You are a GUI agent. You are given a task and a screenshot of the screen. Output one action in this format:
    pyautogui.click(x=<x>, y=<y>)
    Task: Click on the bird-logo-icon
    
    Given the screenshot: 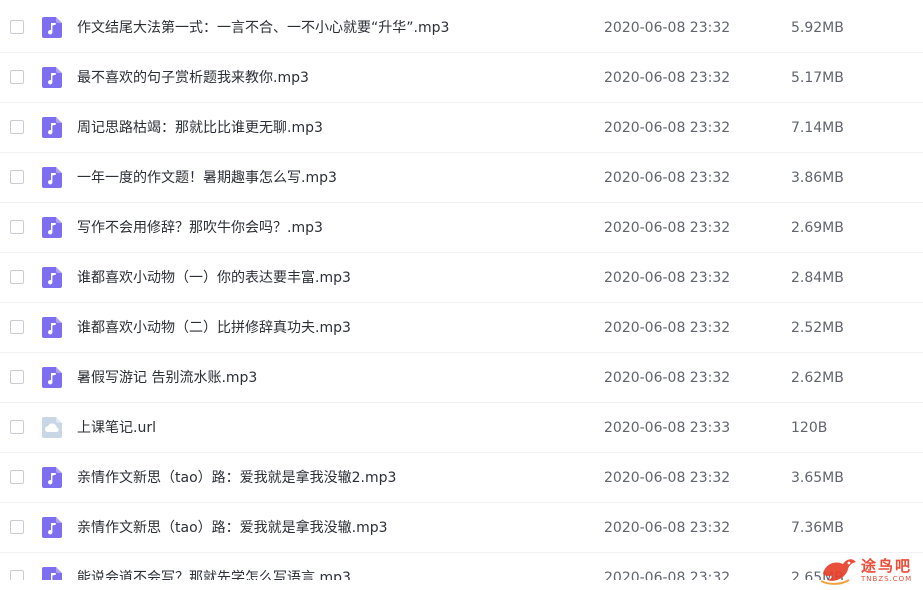 What is the action you would take?
    pyautogui.click(x=838, y=572)
    